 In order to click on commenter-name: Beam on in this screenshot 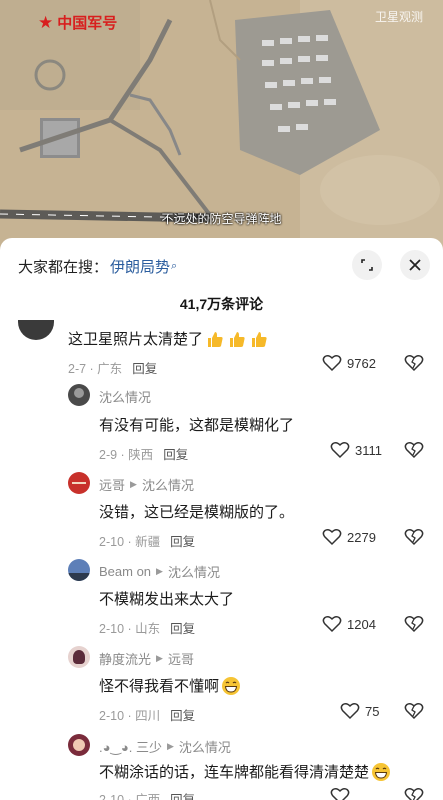, I will do `click(125, 571)`.